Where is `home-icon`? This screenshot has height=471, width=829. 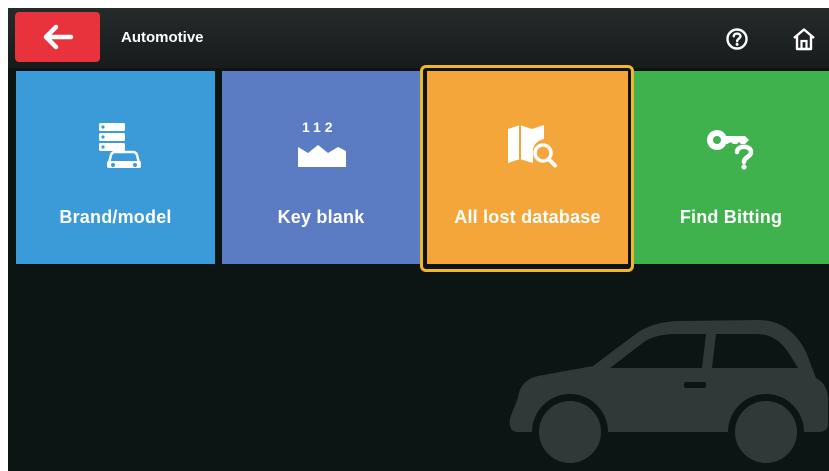
home-icon is located at coordinates (804, 39).